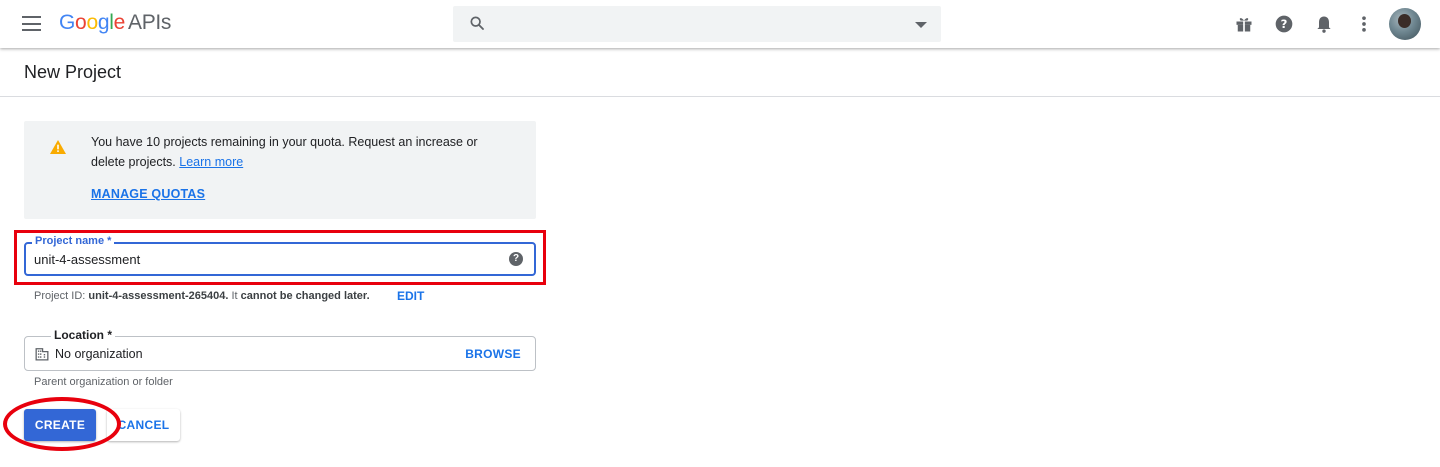 The image size is (1440, 467). Describe the element at coordinates (103, 382) in the screenshot. I see `location-helper-text: Parent organization or folder` at that location.